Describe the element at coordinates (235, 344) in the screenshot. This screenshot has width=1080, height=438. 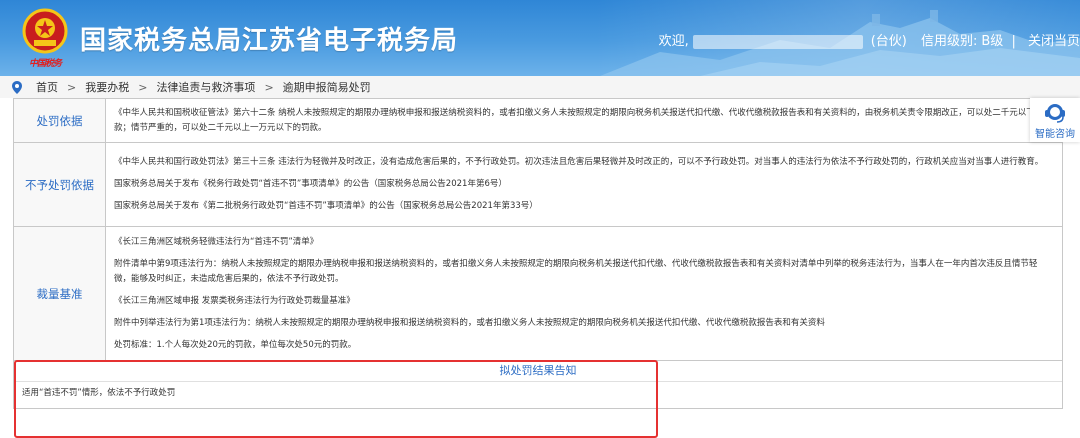
I see `row-paragraph: 处罚标准：1.个人每次处20元的罚款，单位每次处50元的罚款。` at that location.